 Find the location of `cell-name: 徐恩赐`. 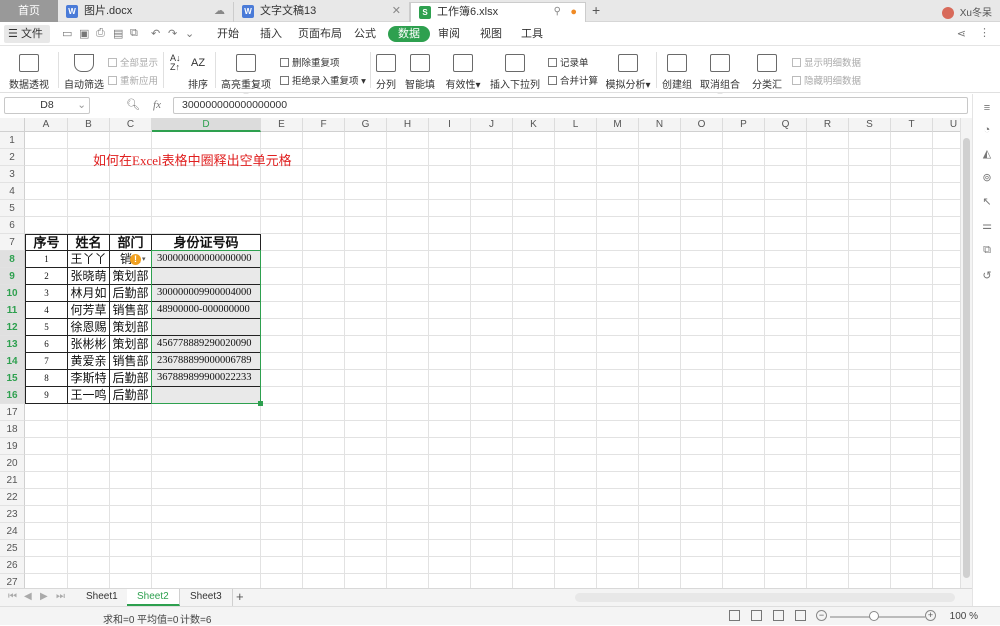

cell-name: 徐恩赐 is located at coordinates (89, 327).